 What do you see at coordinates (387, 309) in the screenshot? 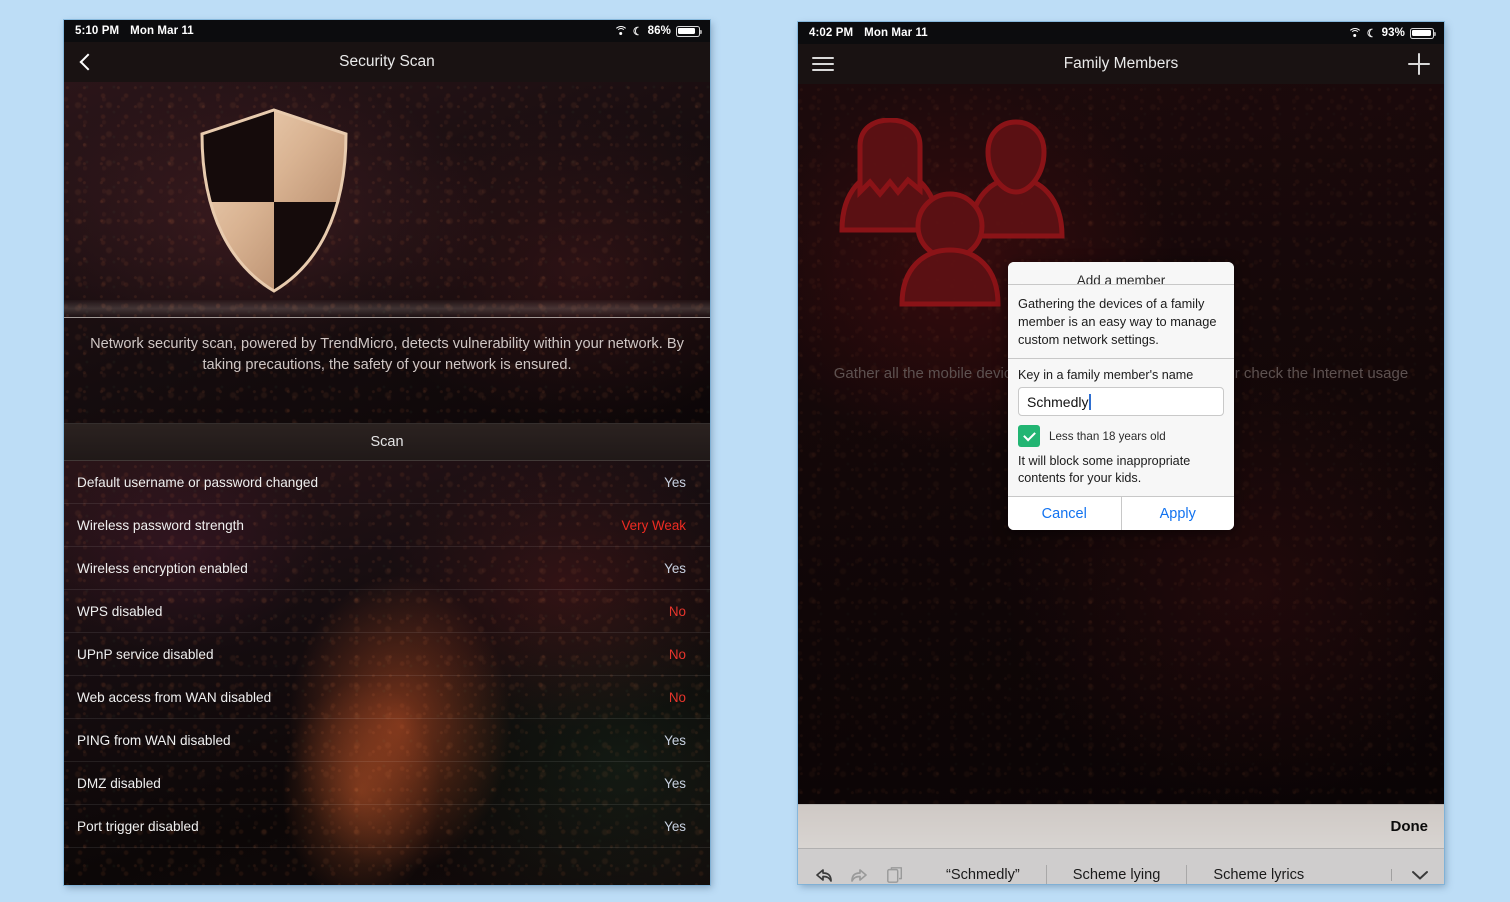
I see `scan-line` at bounding box center [387, 309].